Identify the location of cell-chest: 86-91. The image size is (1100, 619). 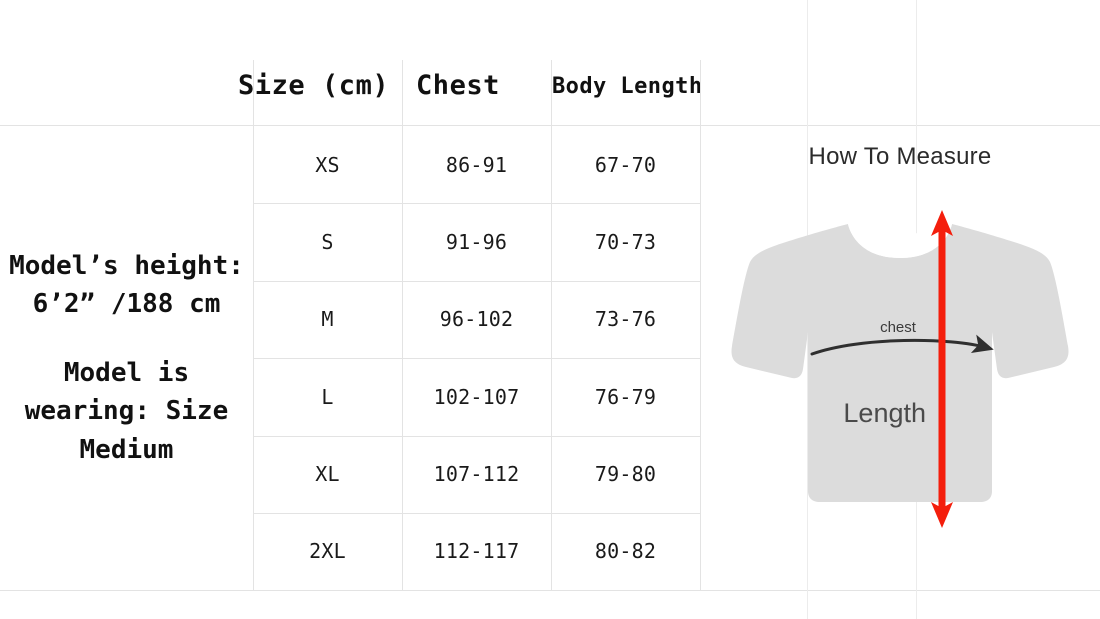
(476, 164).